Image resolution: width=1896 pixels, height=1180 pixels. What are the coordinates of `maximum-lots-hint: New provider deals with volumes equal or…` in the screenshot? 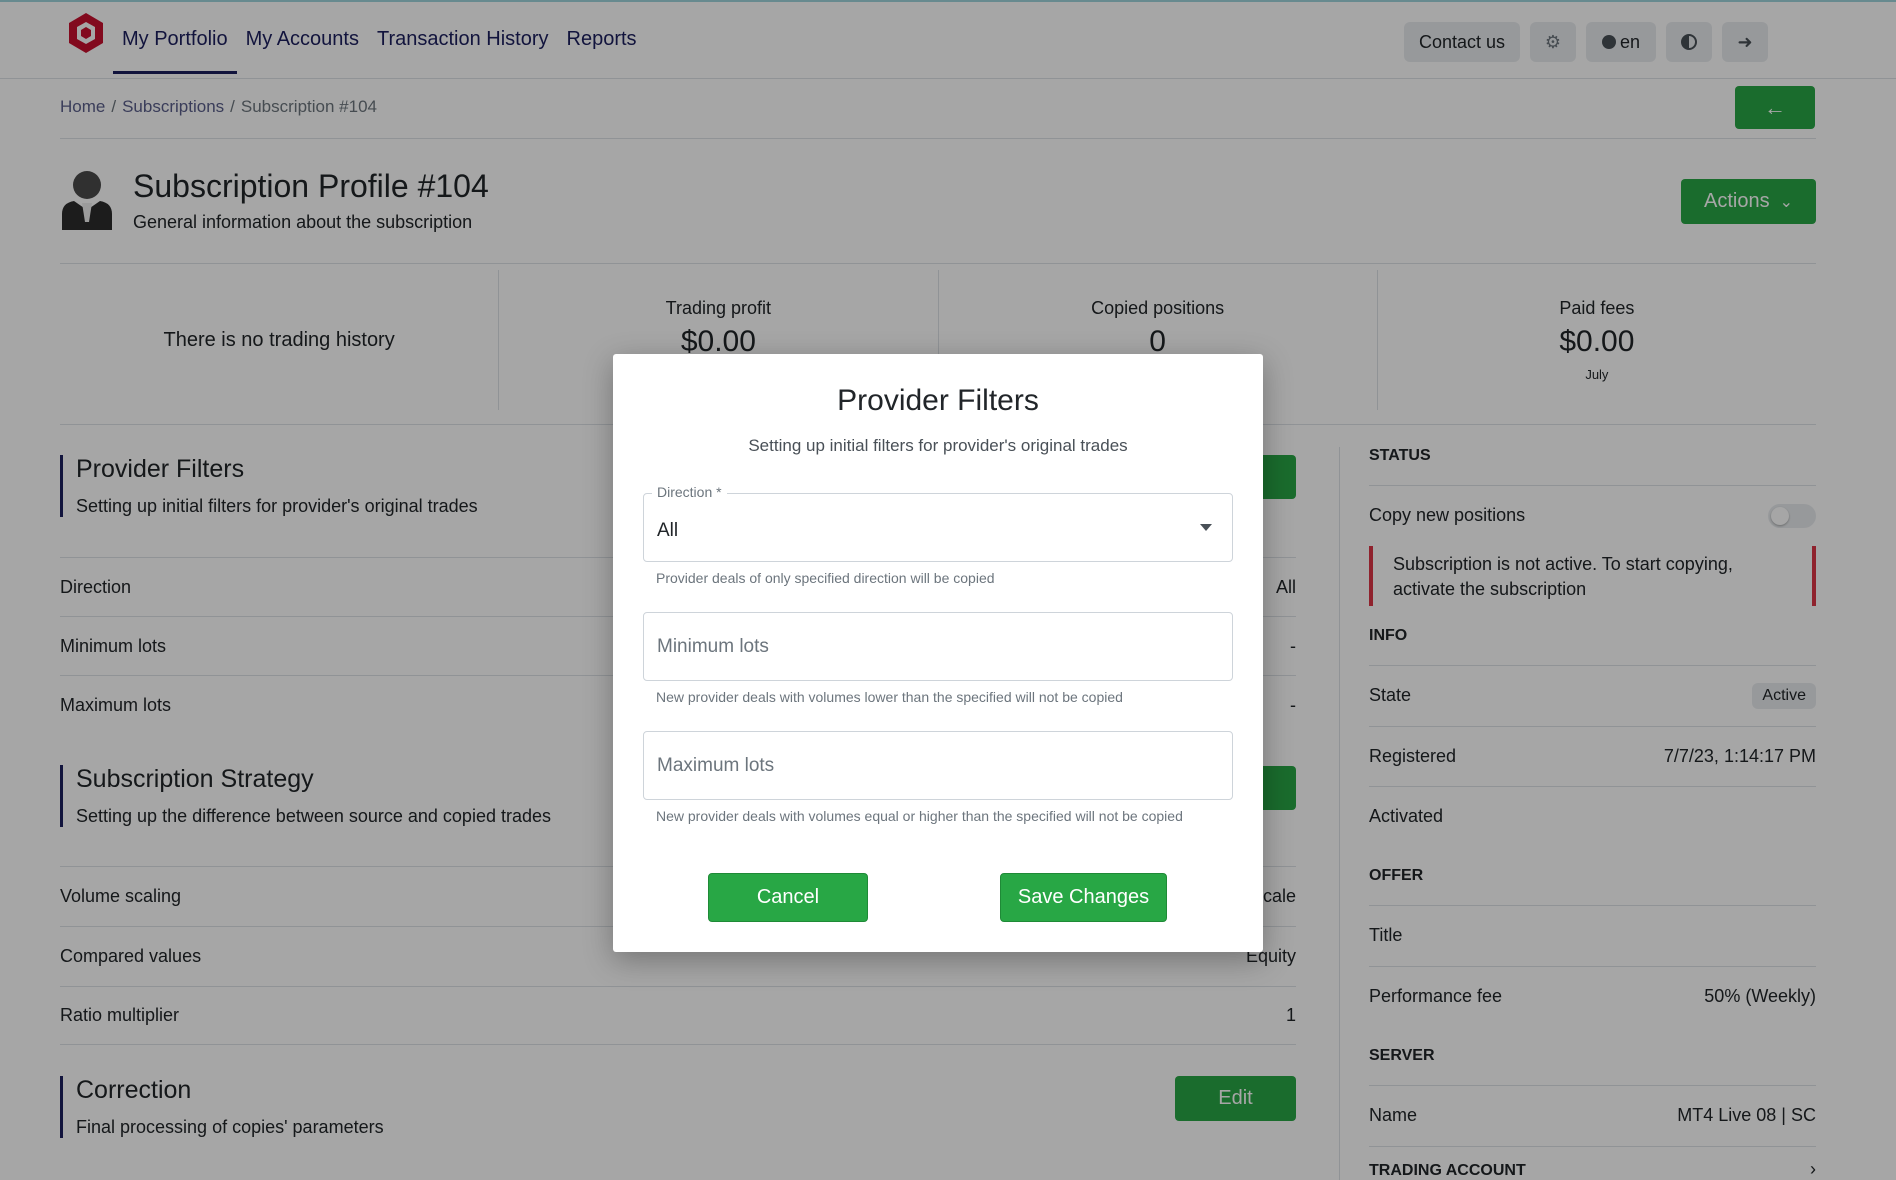 It's located at (919, 816).